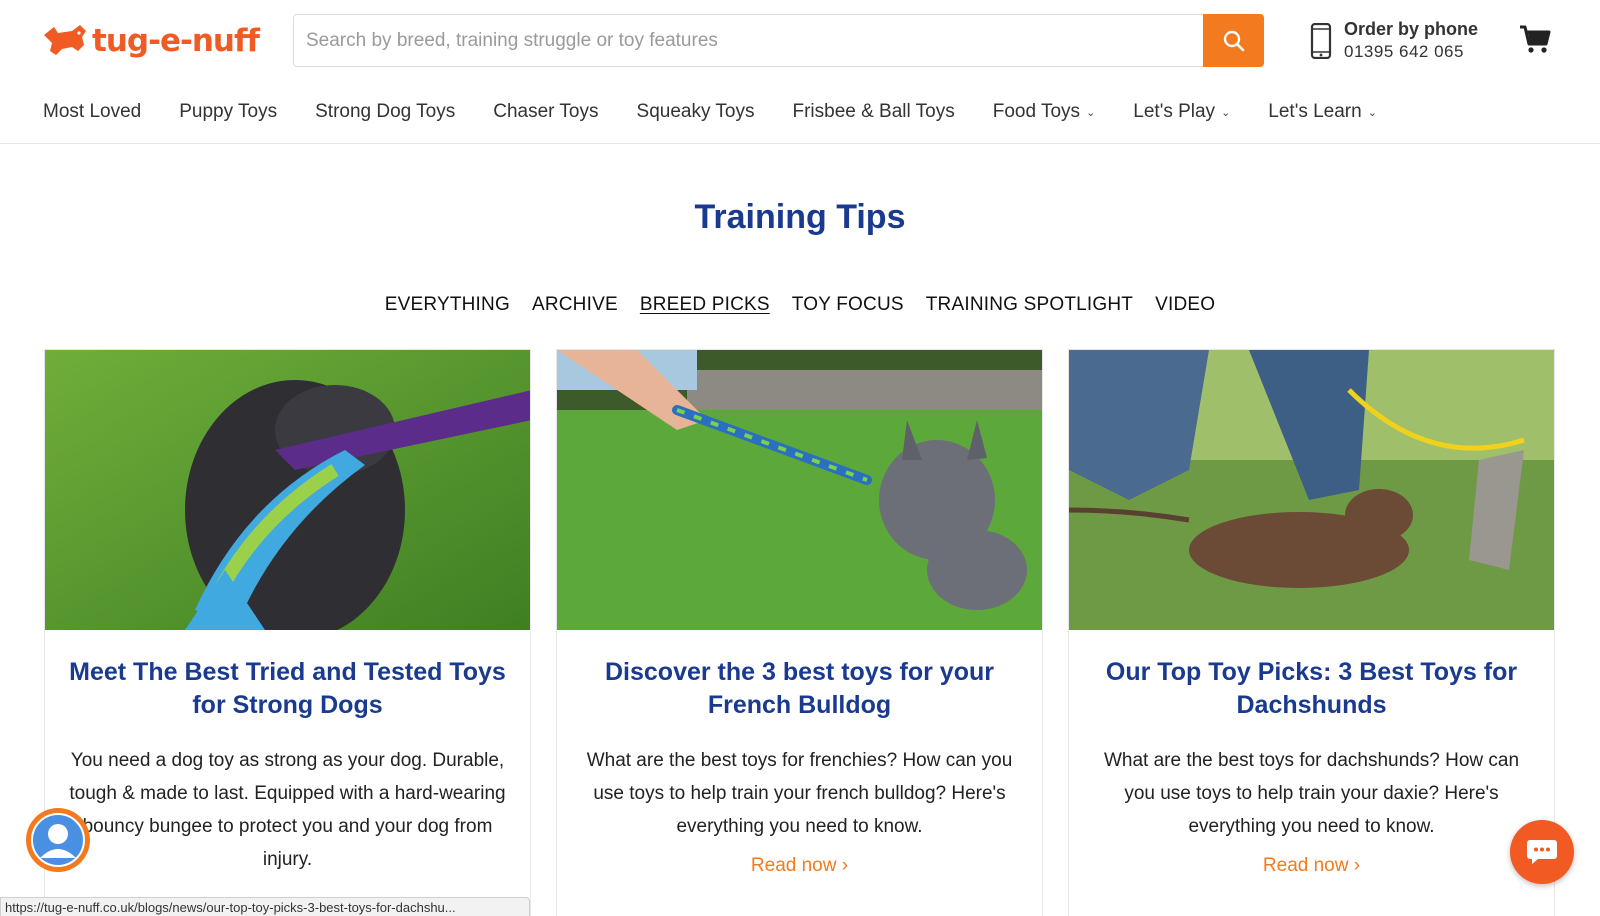  What do you see at coordinates (848, 305) in the screenshot?
I see `tag-toy-focus: TOY FOCUS` at bounding box center [848, 305].